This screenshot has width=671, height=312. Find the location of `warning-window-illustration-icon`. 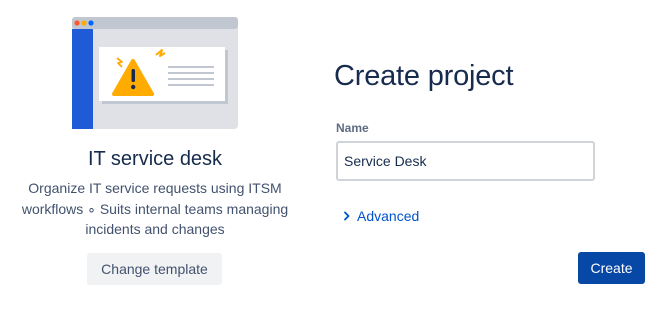

warning-window-illustration-icon is located at coordinates (155, 73).